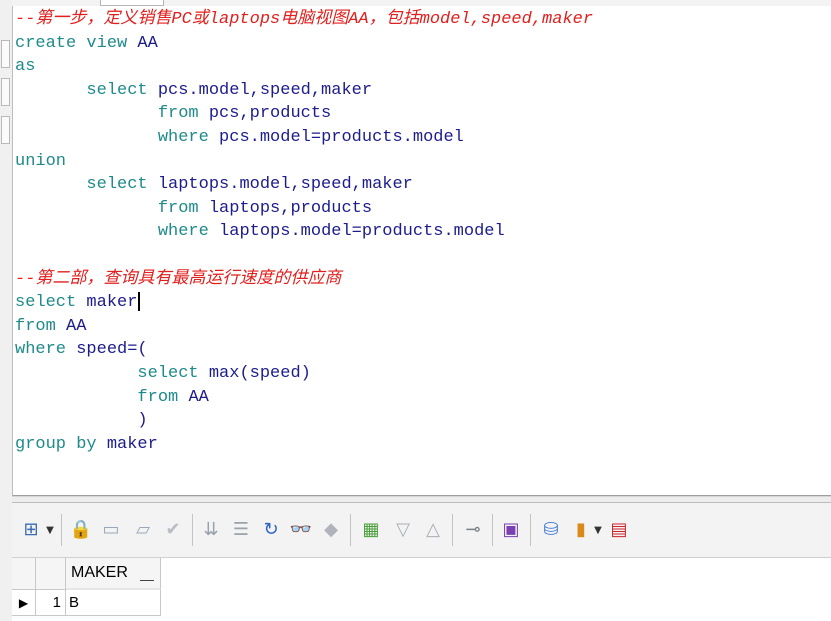  What do you see at coordinates (581, 530) in the screenshot?
I see `chart-icon: ▮` at bounding box center [581, 530].